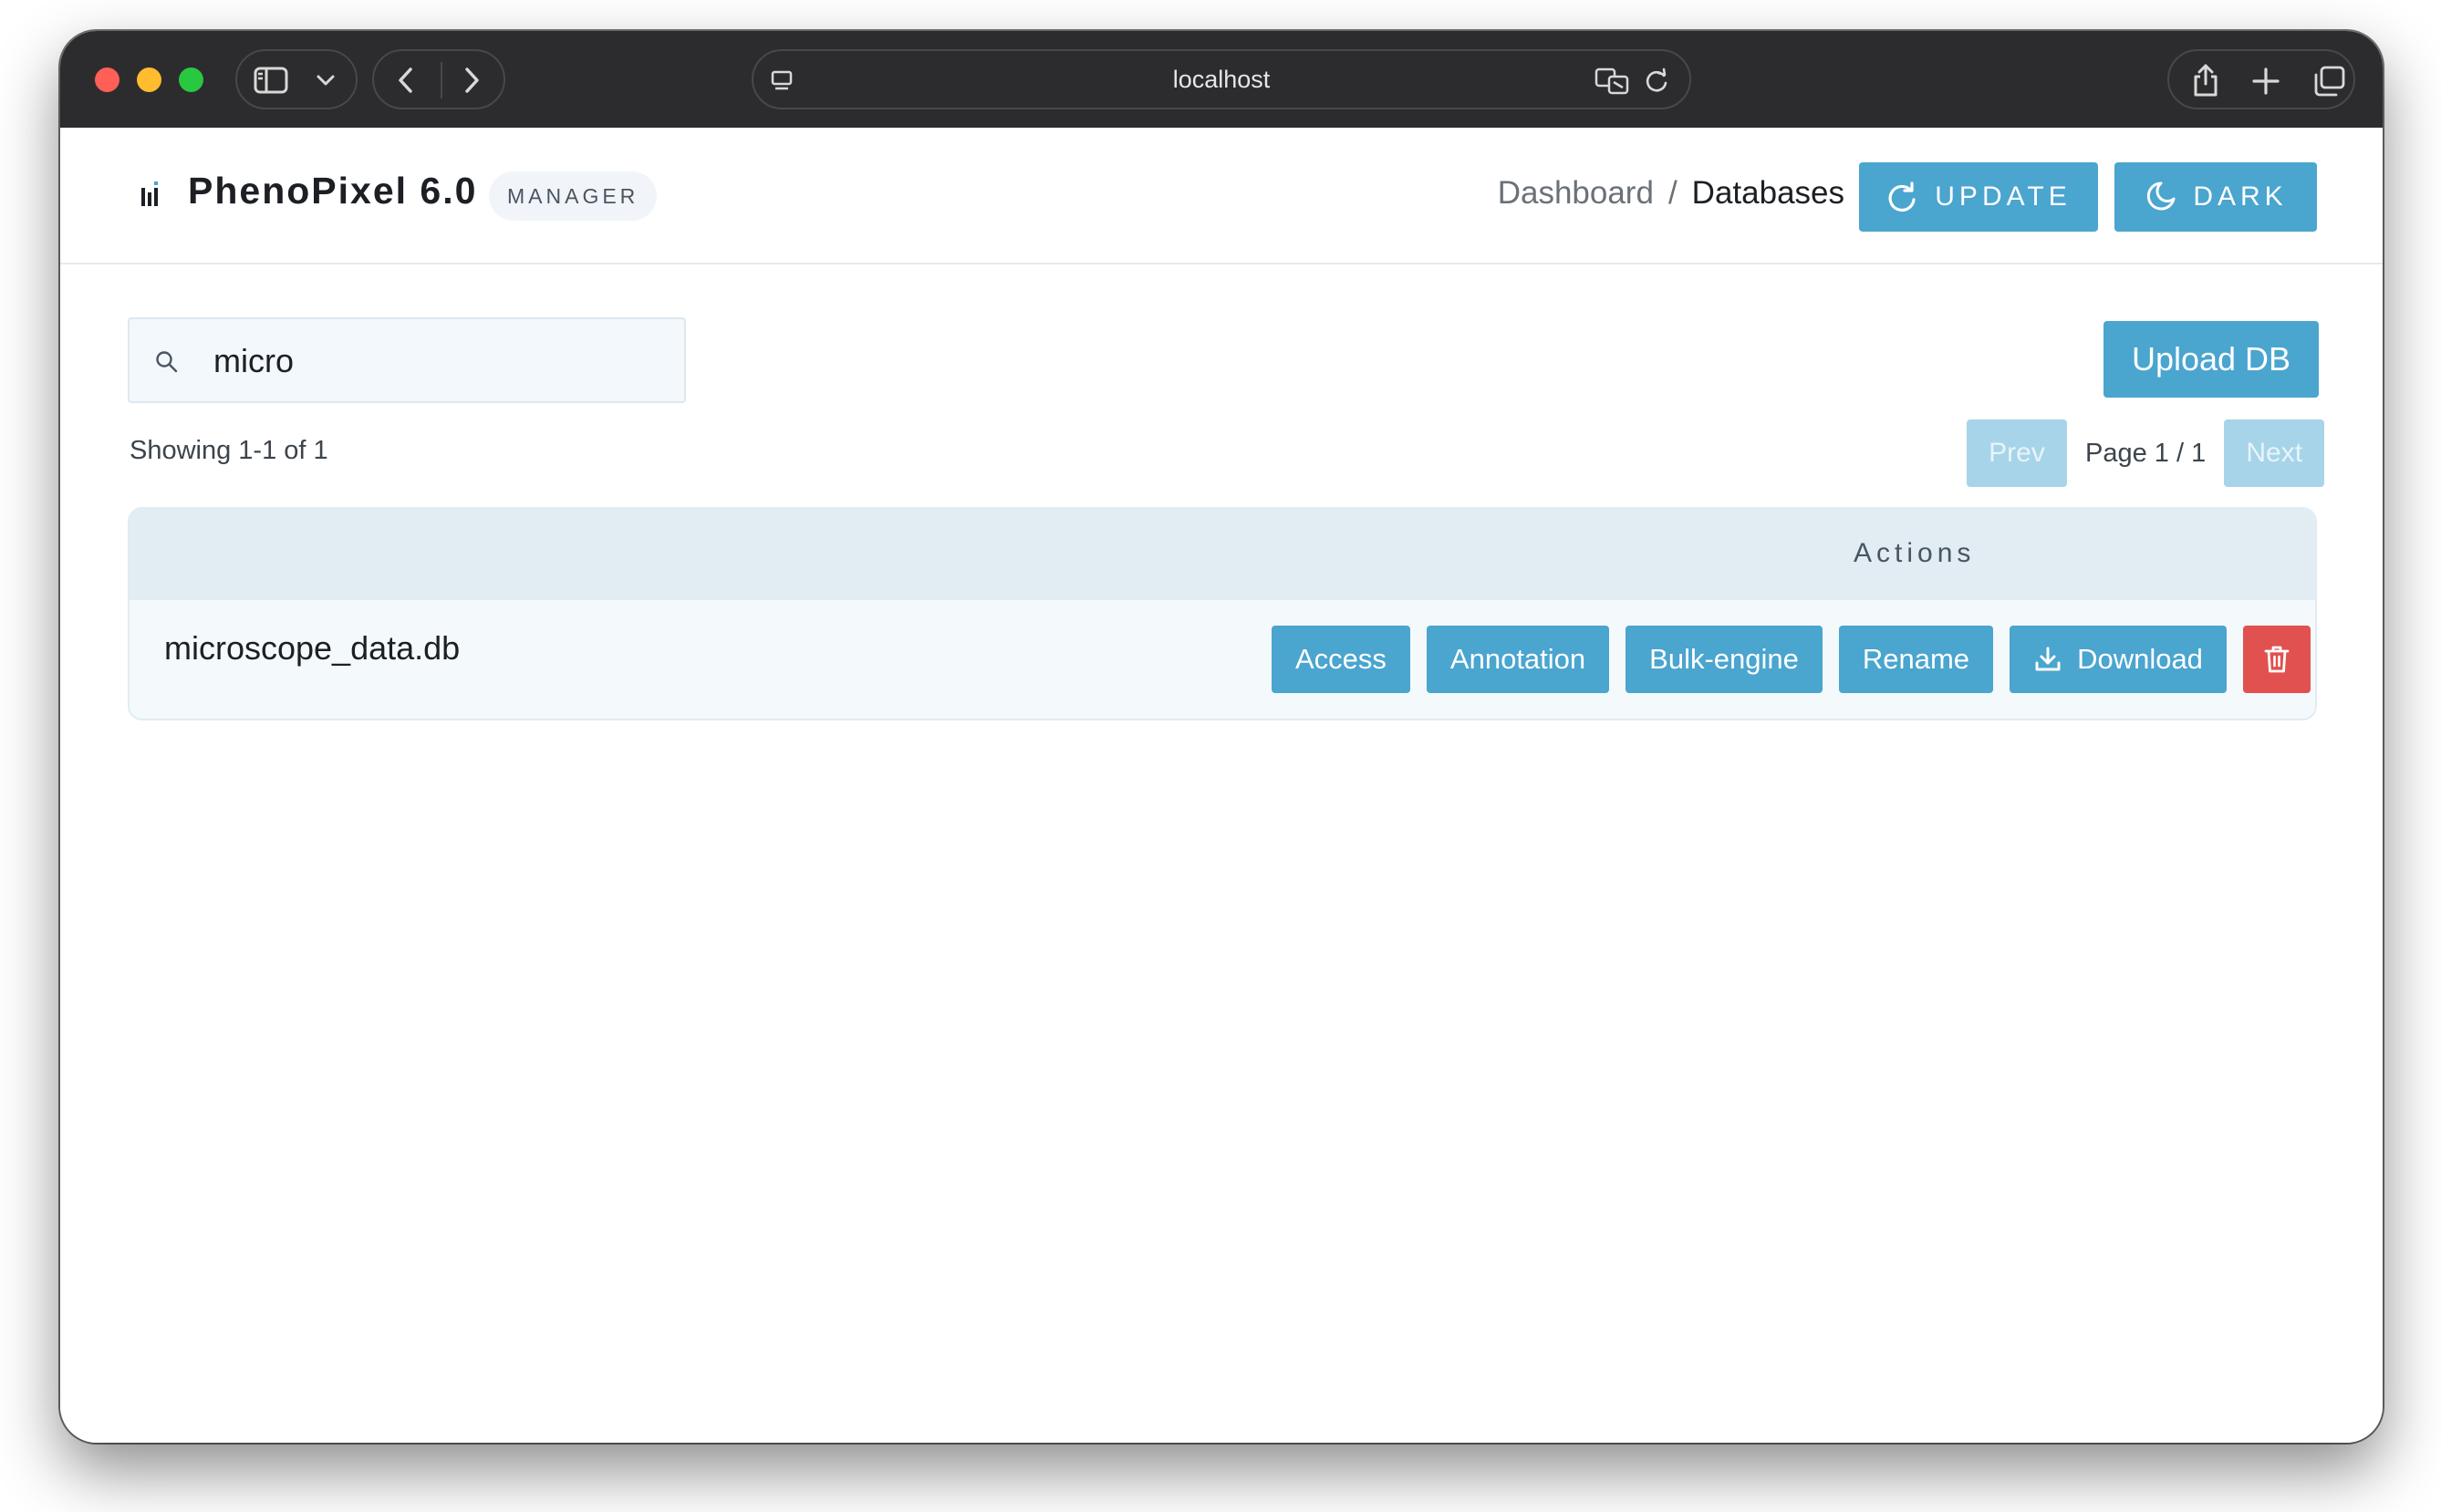  I want to click on page-menu-icon, so click(782, 81).